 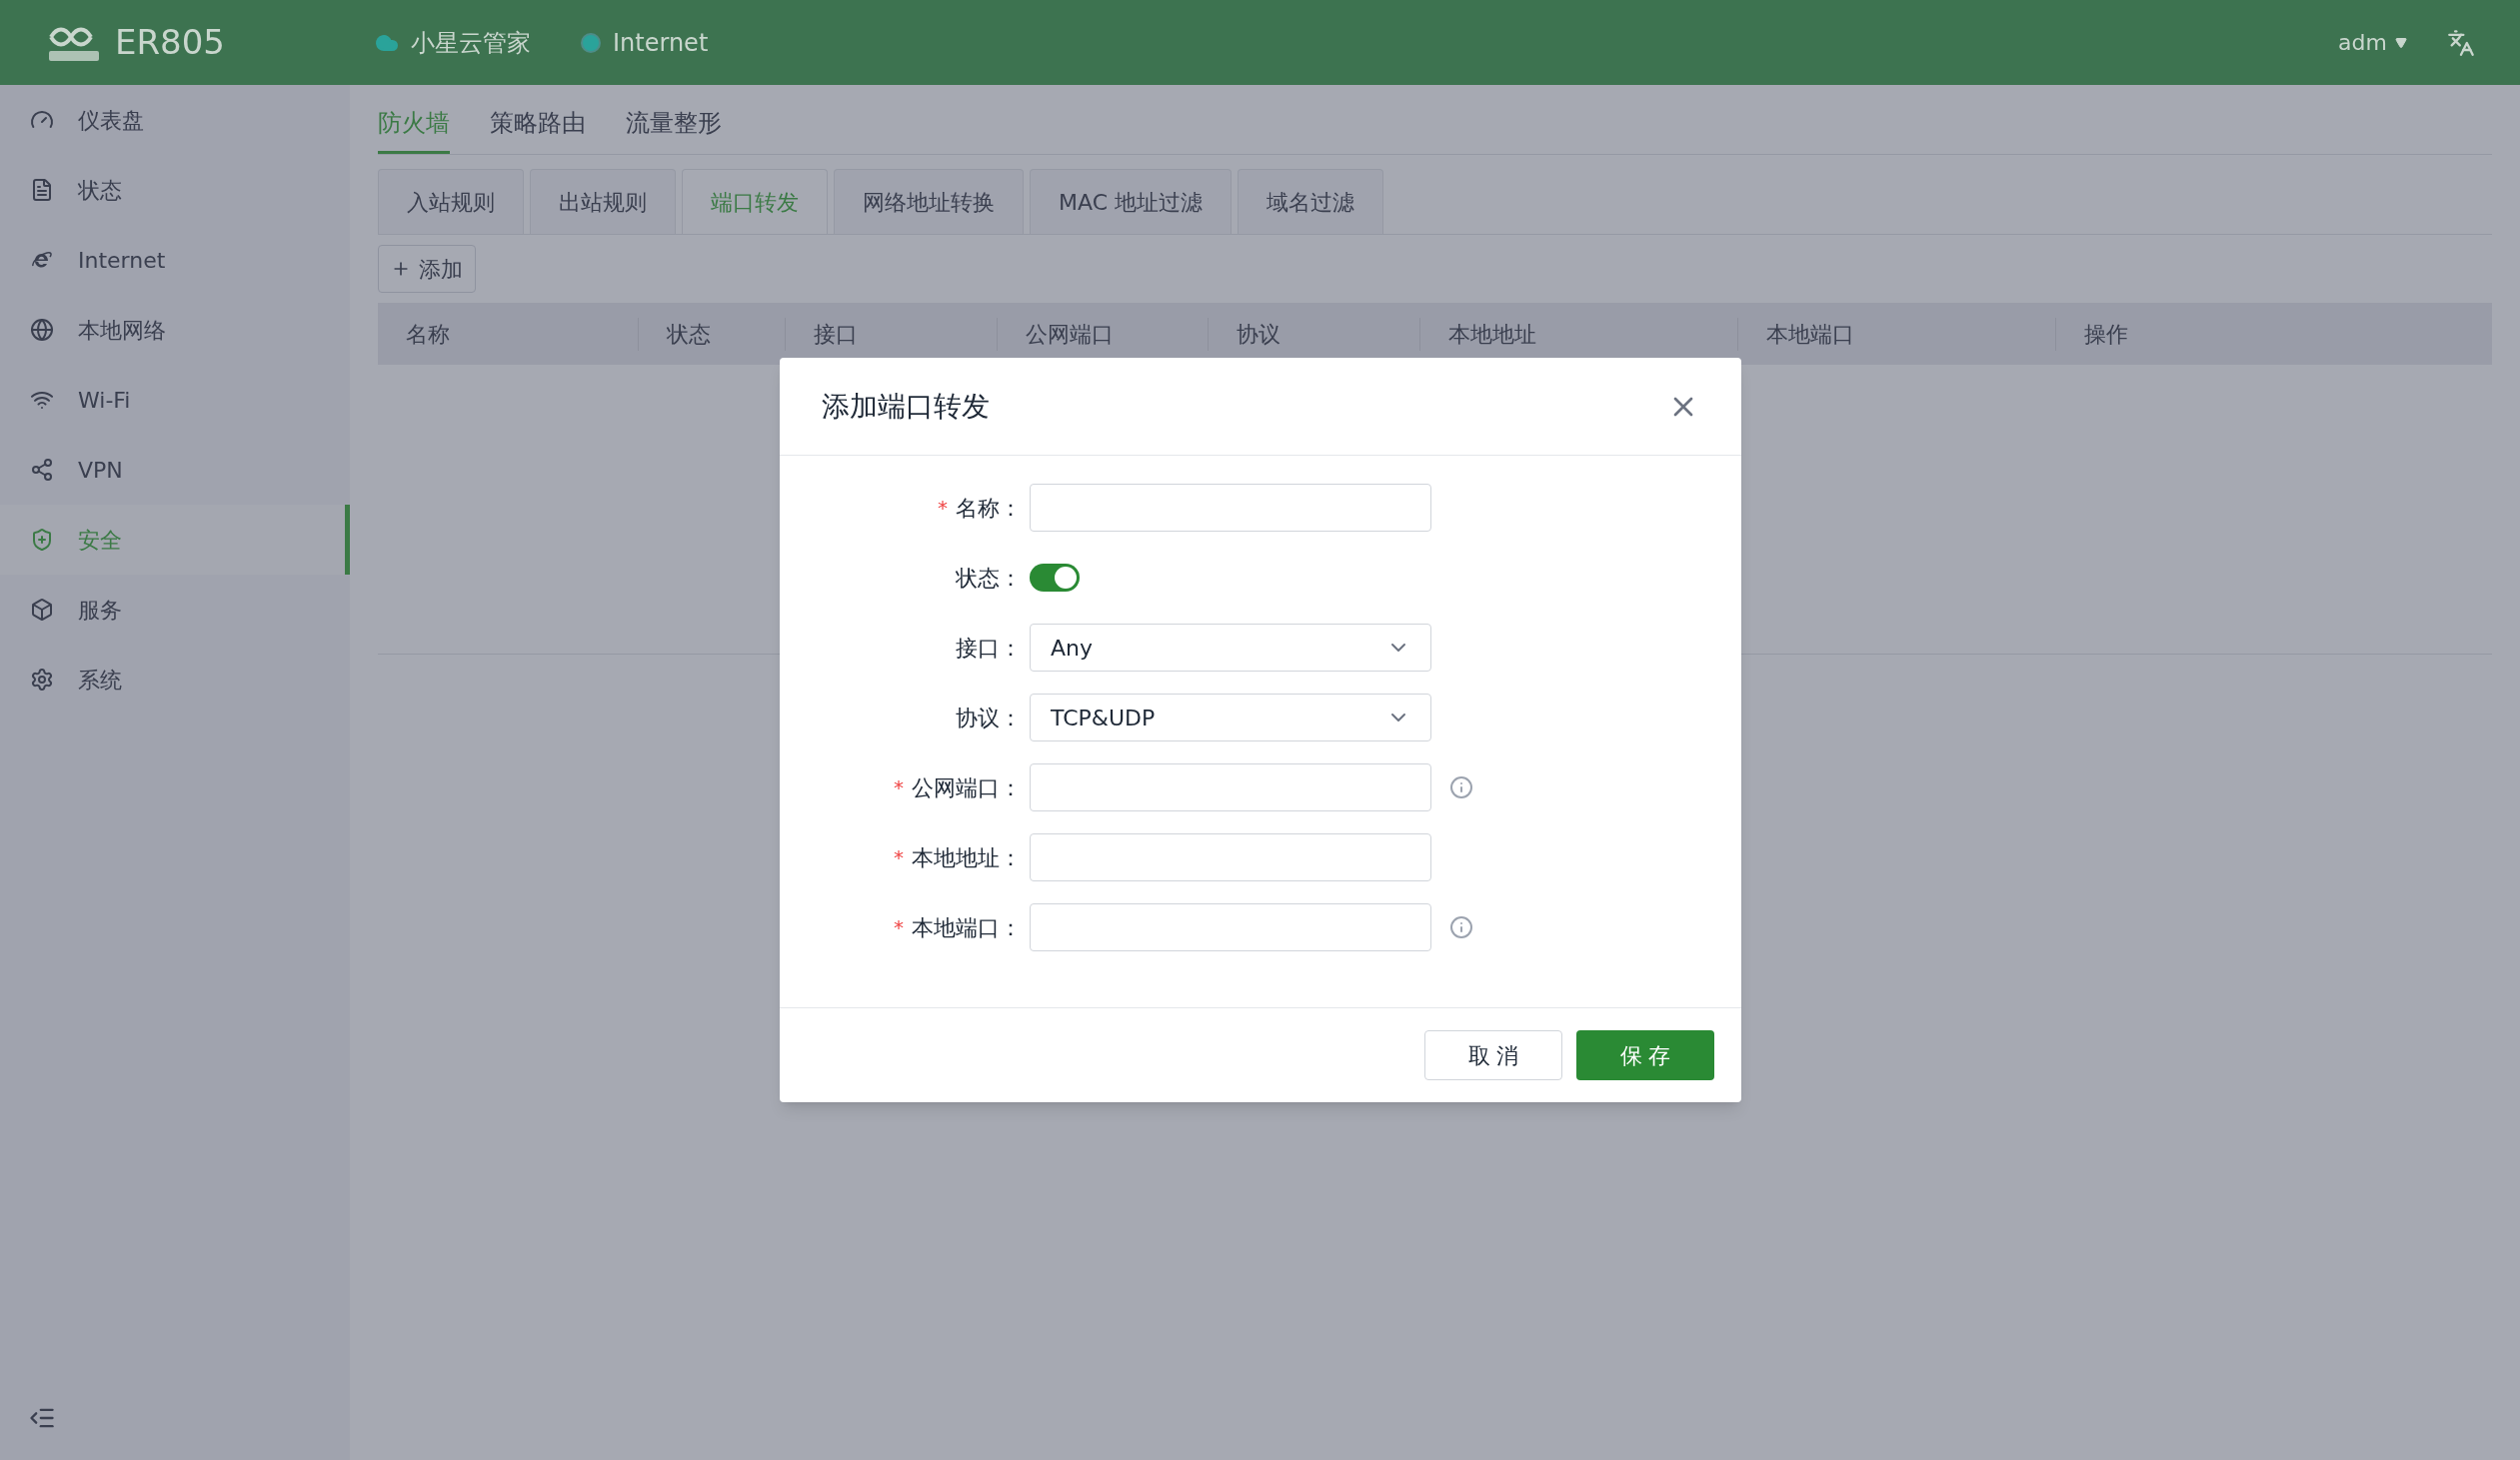 What do you see at coordinates (175, 330) in the screenshot?
I see `sidebar-item: 本地网络` at bounding box center [175, 330].